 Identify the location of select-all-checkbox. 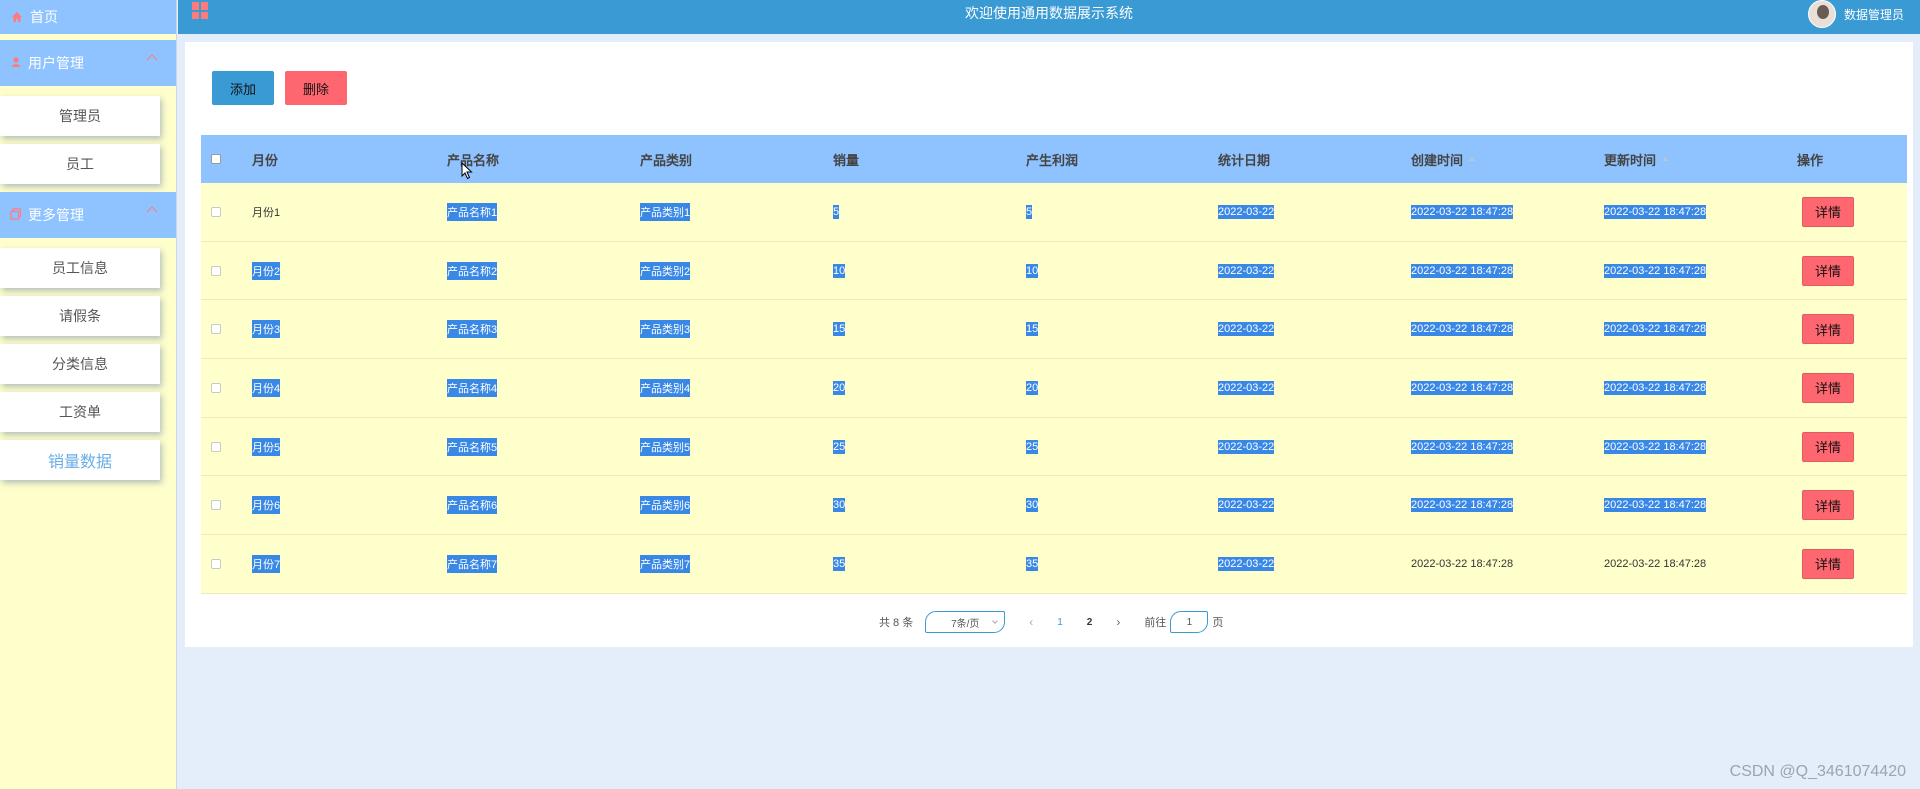
(216, 159).